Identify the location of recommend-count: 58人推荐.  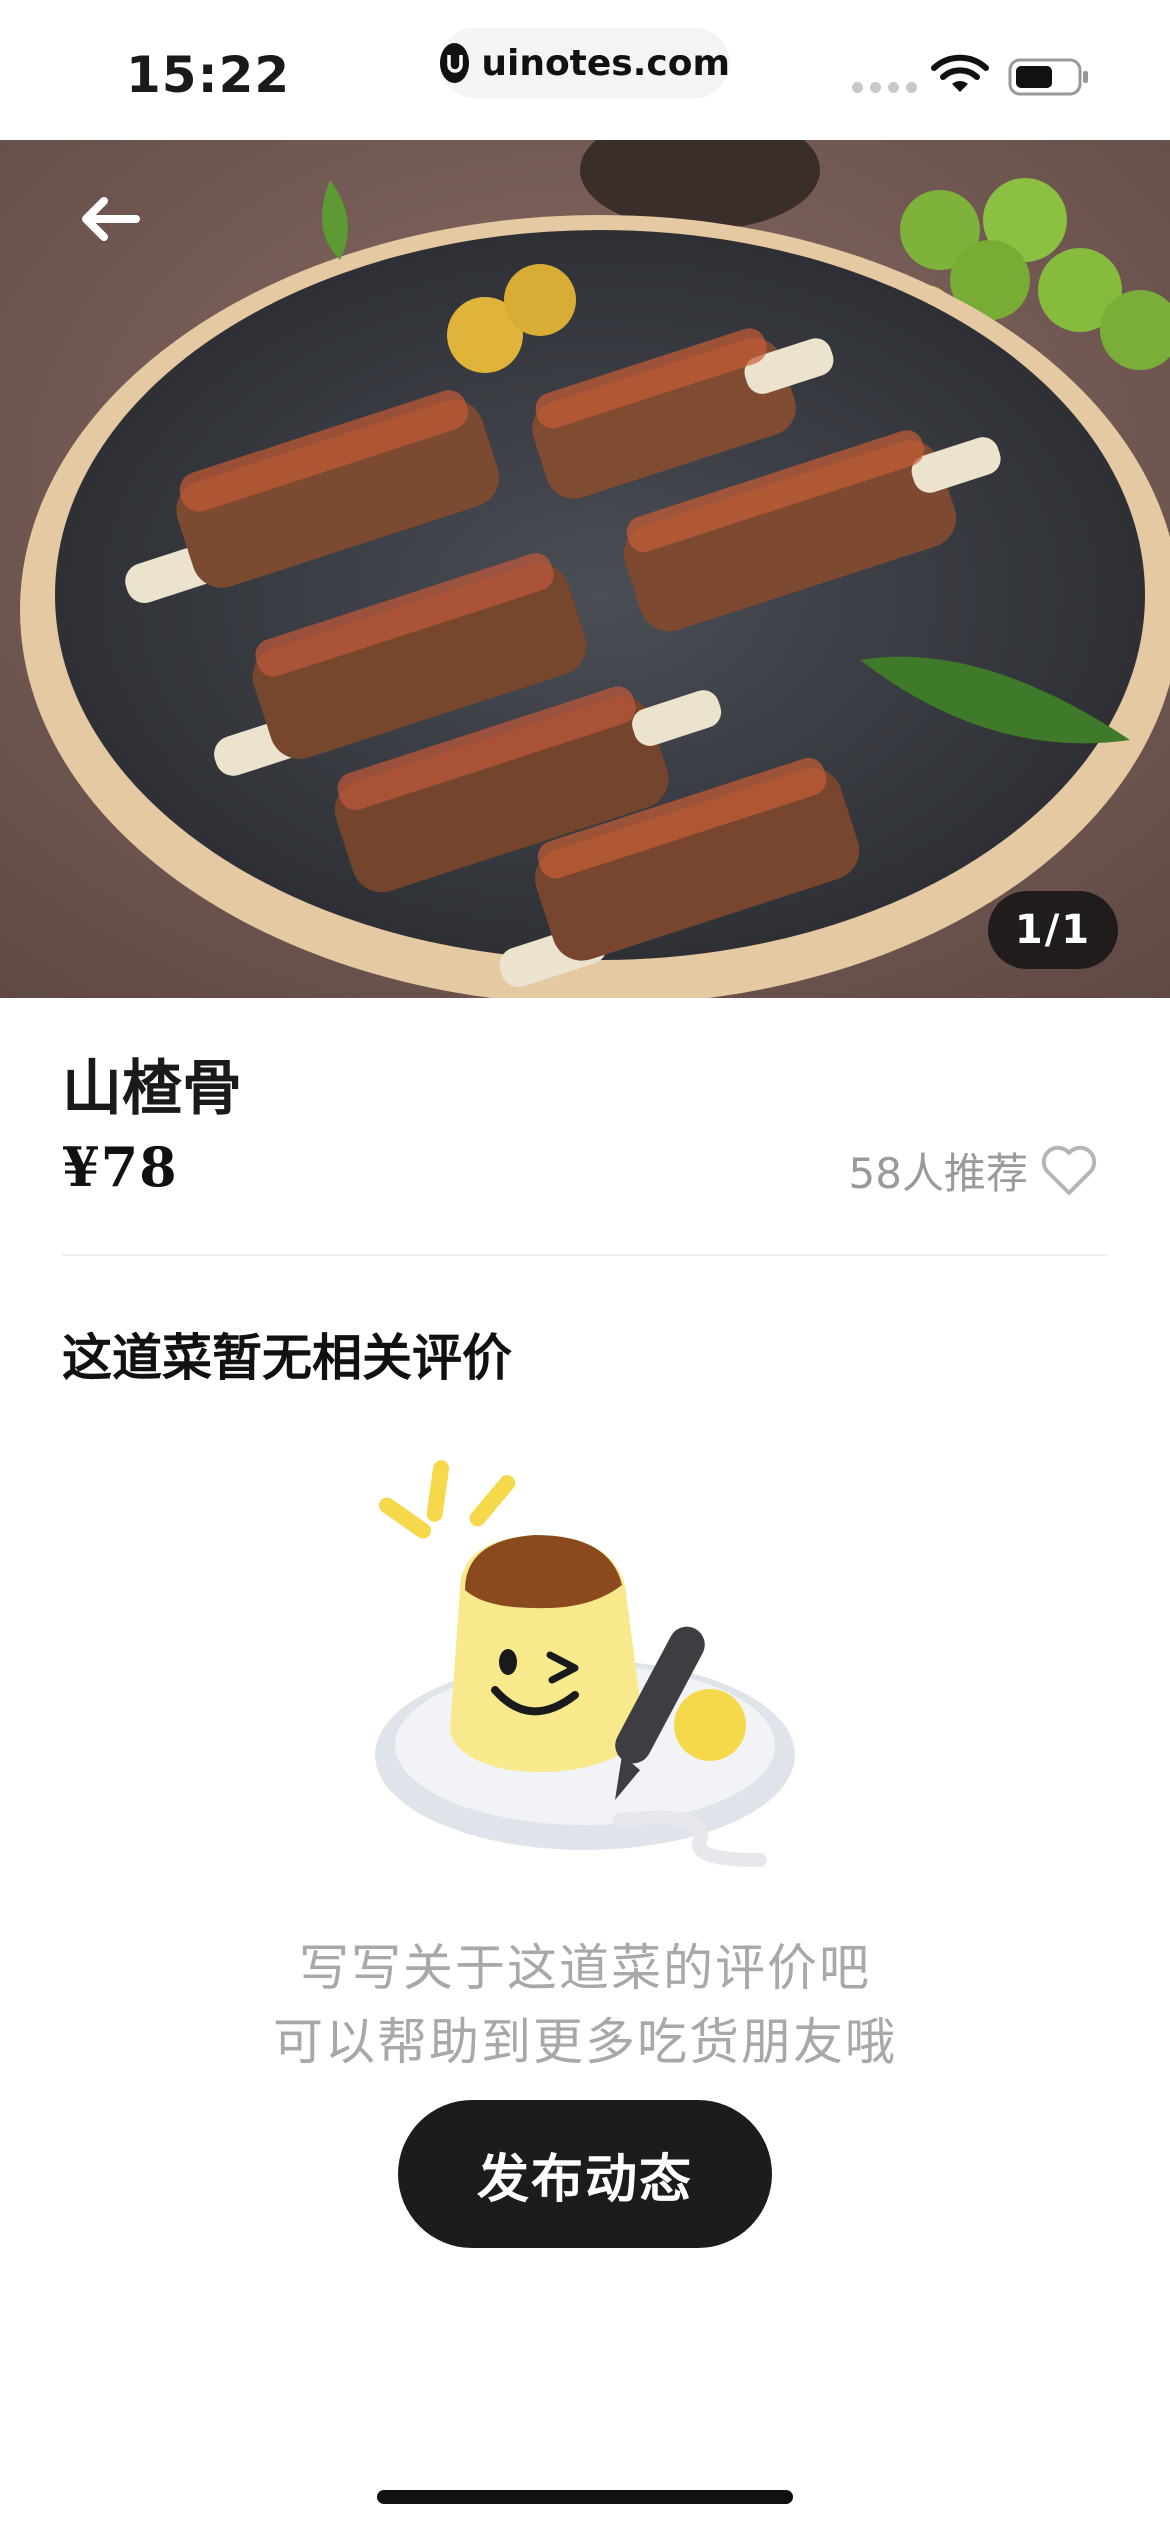
(938, 1173).